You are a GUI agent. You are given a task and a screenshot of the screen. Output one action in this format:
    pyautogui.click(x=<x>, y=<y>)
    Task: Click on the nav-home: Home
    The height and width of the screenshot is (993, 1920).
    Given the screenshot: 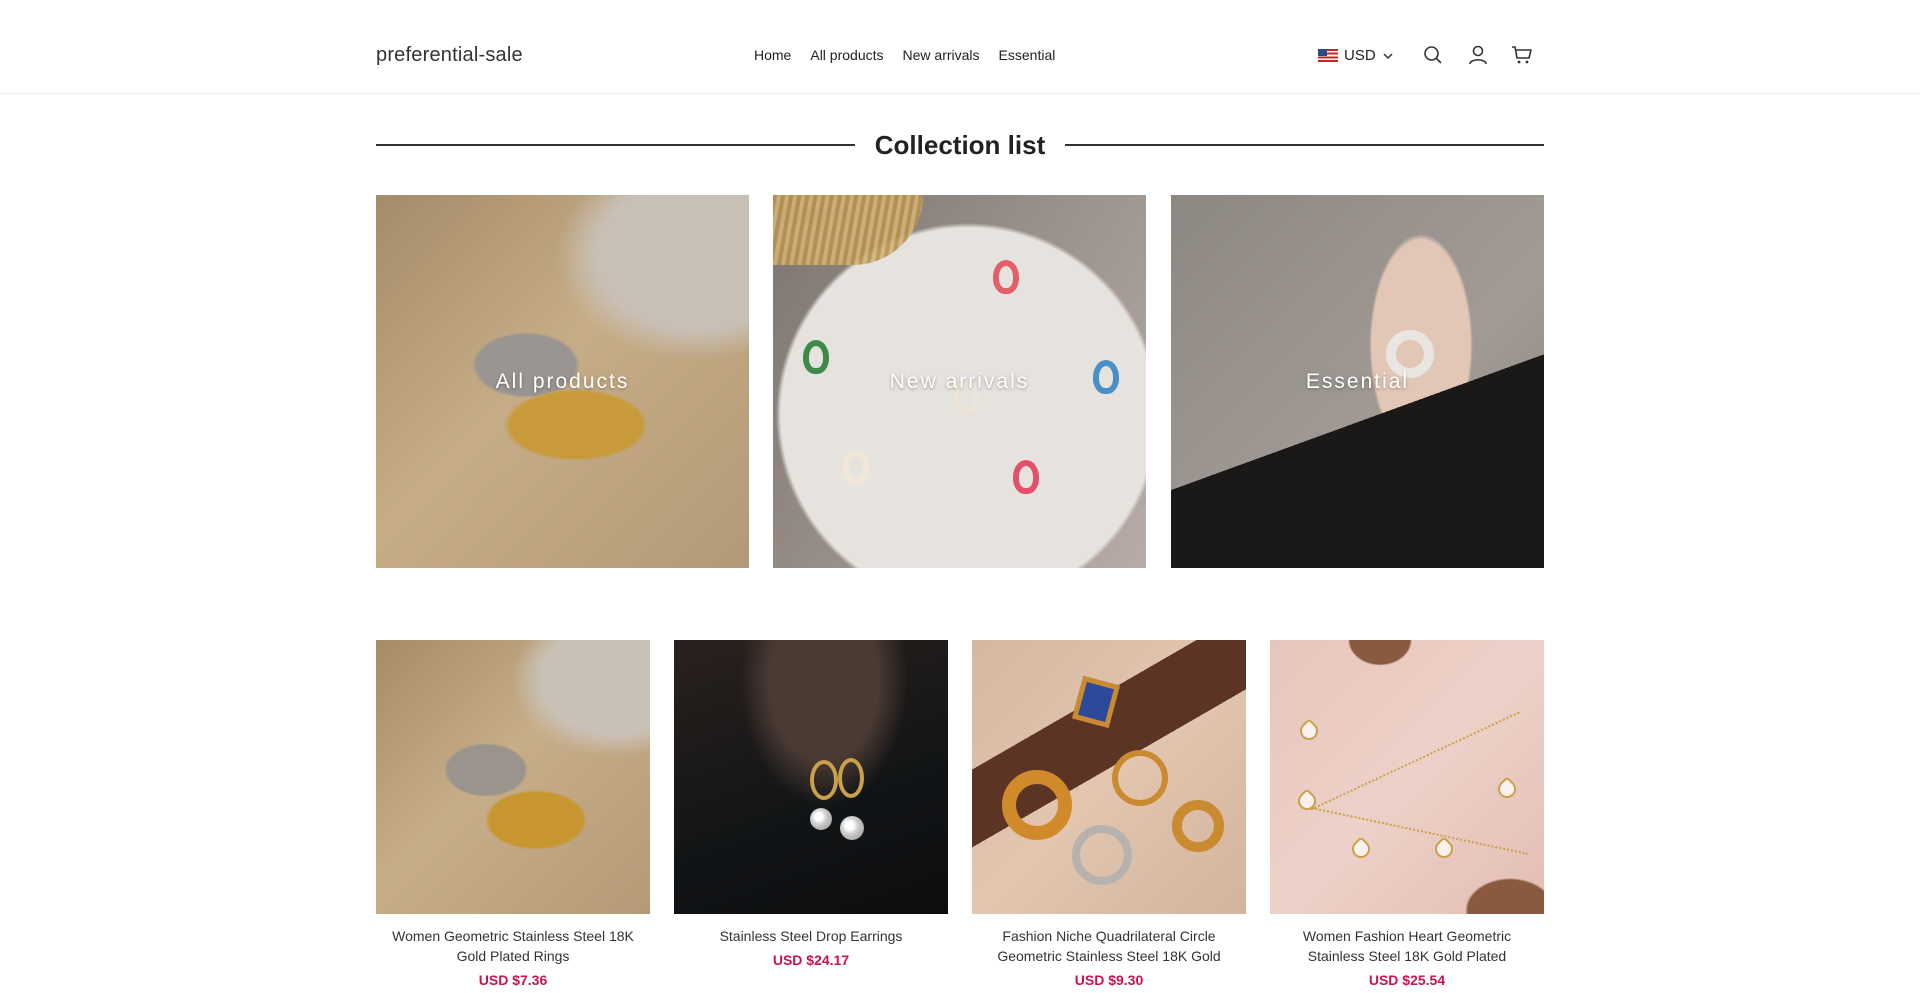 What is the action you would take?
    pyautogui.click(x=772, y=55)
    